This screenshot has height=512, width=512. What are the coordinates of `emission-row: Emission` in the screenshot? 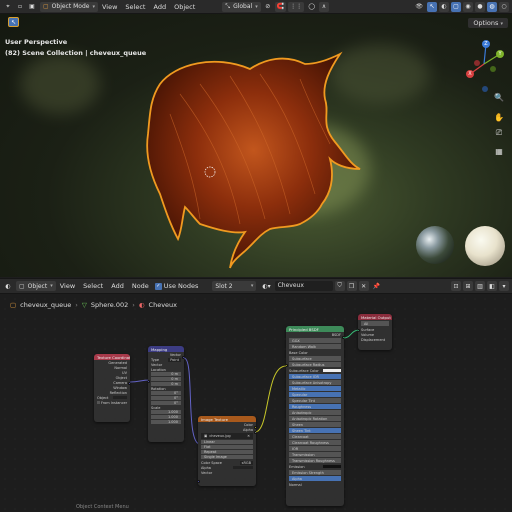 It's located at (315, 466).